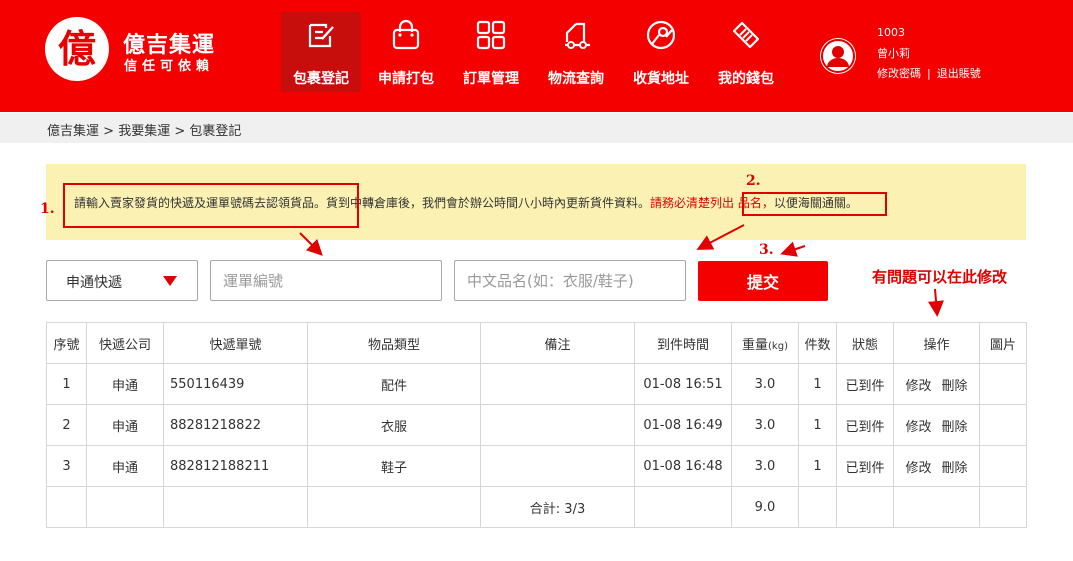 The image size is (1073, 561). Describe the element at coordinates (778, 346) in the screenshot. I see `header-weight-unit: (kg)` at that location.